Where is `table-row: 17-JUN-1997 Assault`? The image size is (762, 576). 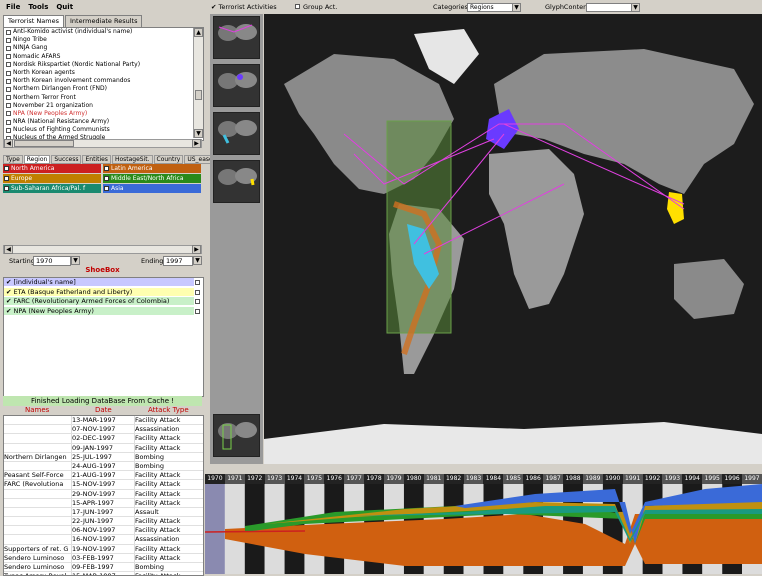 table-row: 17-JUN-1997 Assault is located at coordinates (103, 512).